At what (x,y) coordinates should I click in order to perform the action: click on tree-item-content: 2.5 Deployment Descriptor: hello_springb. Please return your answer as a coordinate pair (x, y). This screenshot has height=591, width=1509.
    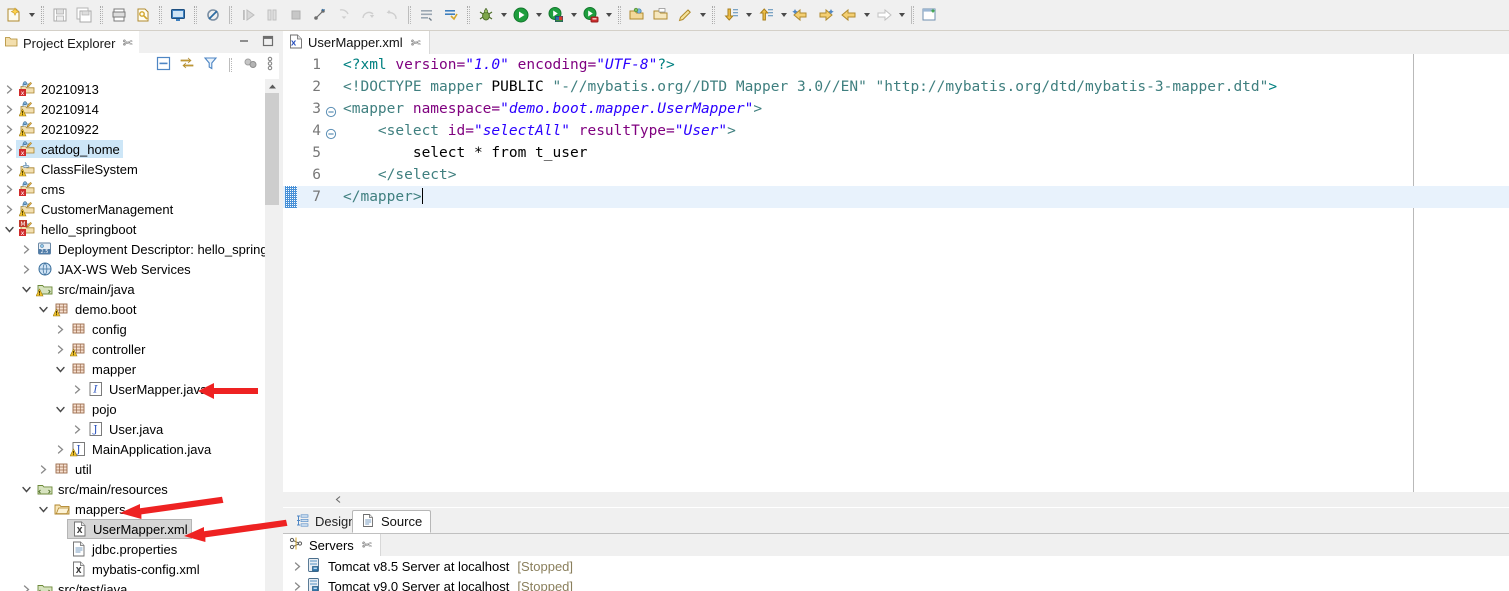
    Looking at the image, I should click on (149, 249).